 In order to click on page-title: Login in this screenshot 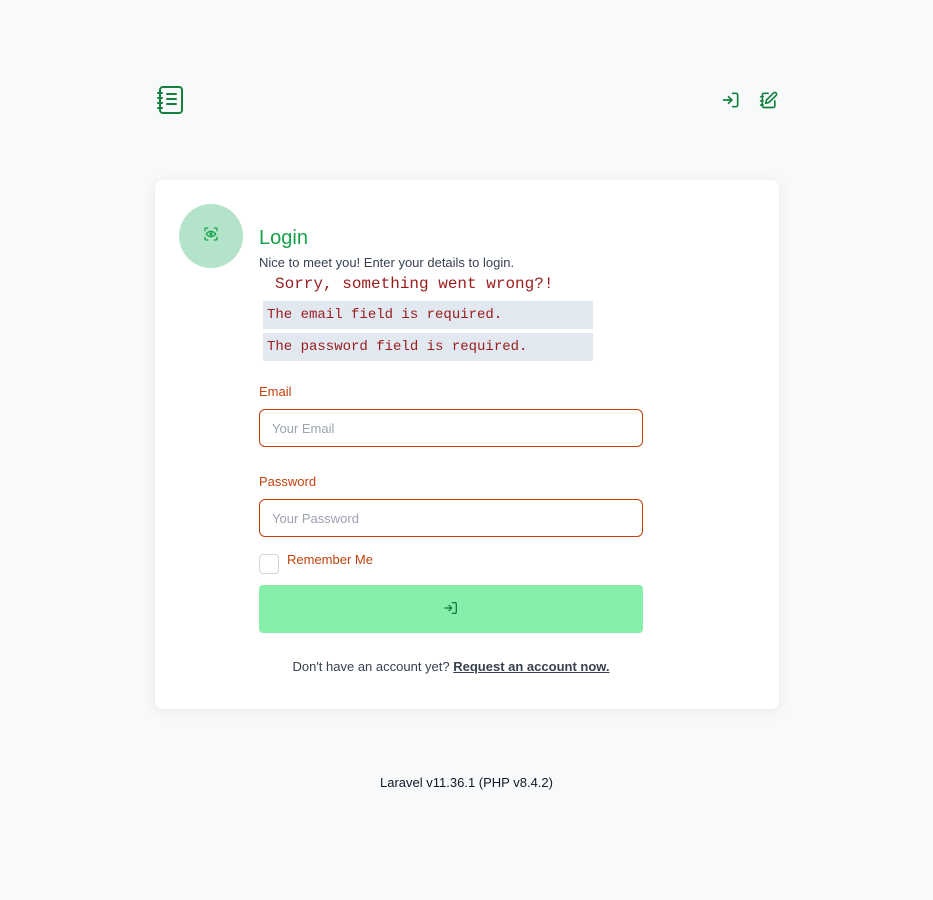, I will do `click(283, 238)`.